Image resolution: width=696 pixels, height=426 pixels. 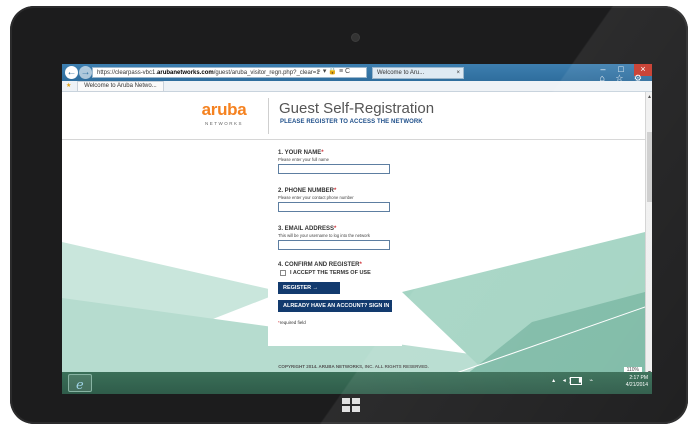 I want to click on browser-tab: Welcome to Aru... ×, so click(x=418, y=73).